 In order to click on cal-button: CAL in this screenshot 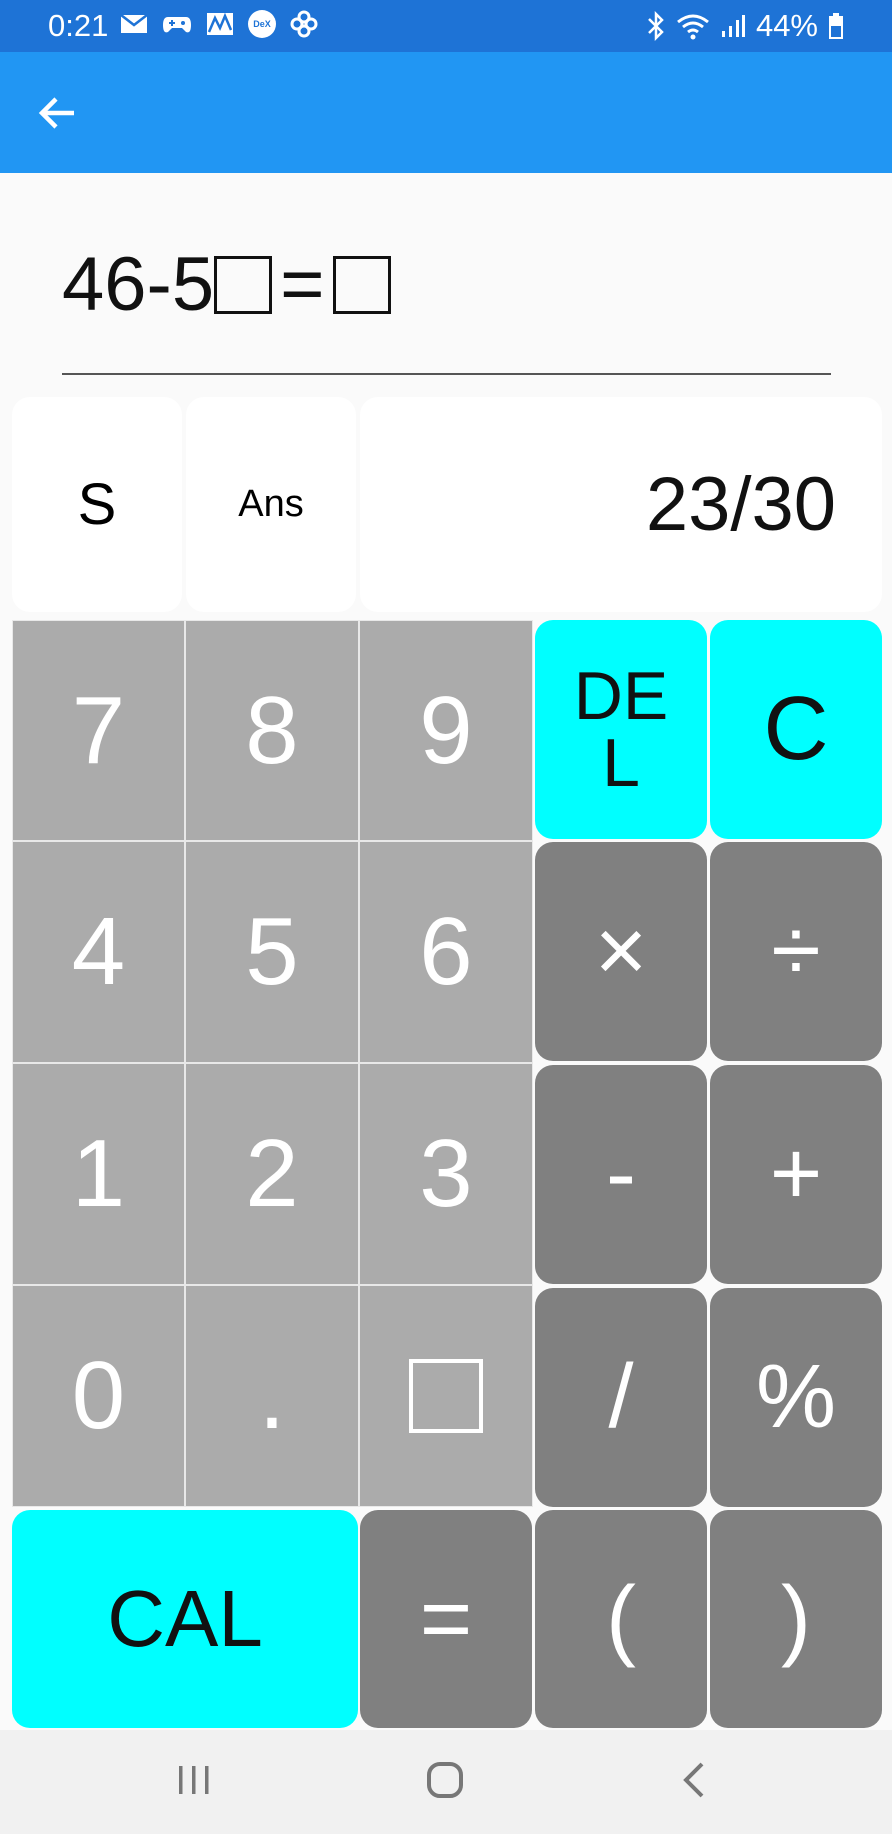, I will do `click(185, 1619)`.